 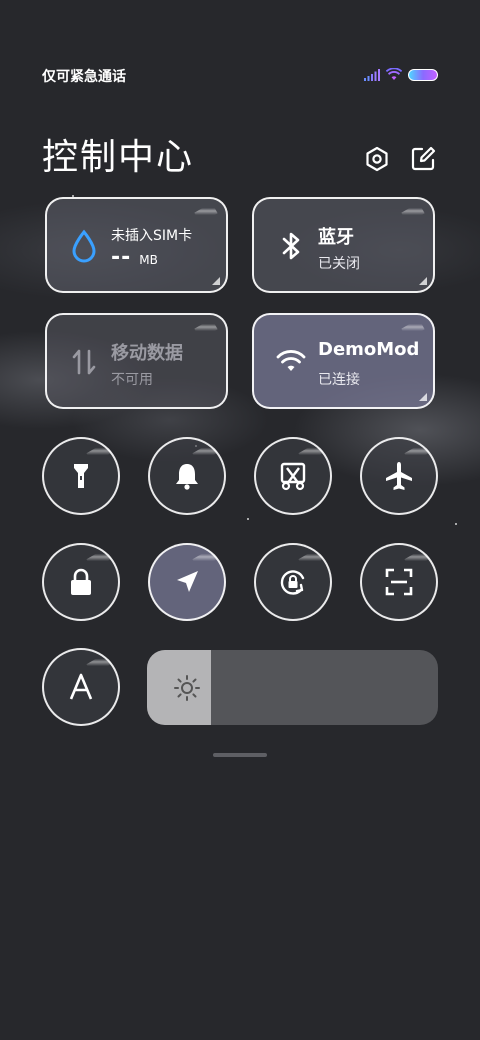 I want to click on bluetooth-tile: 蓝牙 已关闭, so click(x=343, y=245).